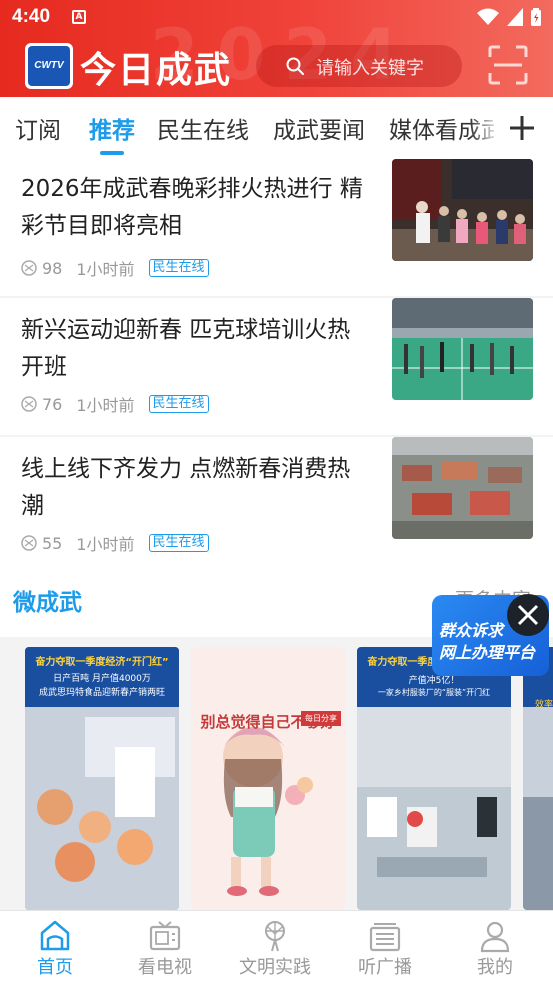  Describe the element at coordinates (203, 128) in the screenshot. I see `tab-livelihood: 民生在线` at that location.